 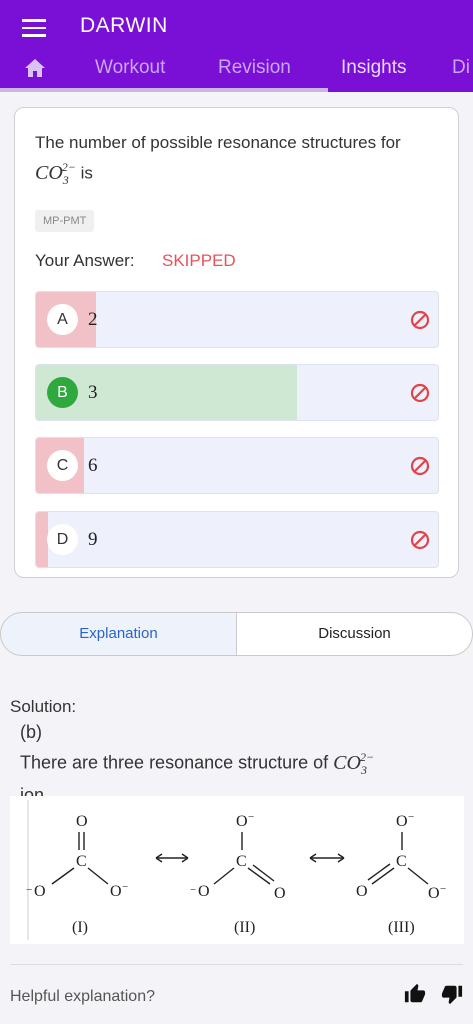 What do you see at coordinates (237, 319) in the screenshot?
I see `option-a: A 2` at bounding box center [237, 319].